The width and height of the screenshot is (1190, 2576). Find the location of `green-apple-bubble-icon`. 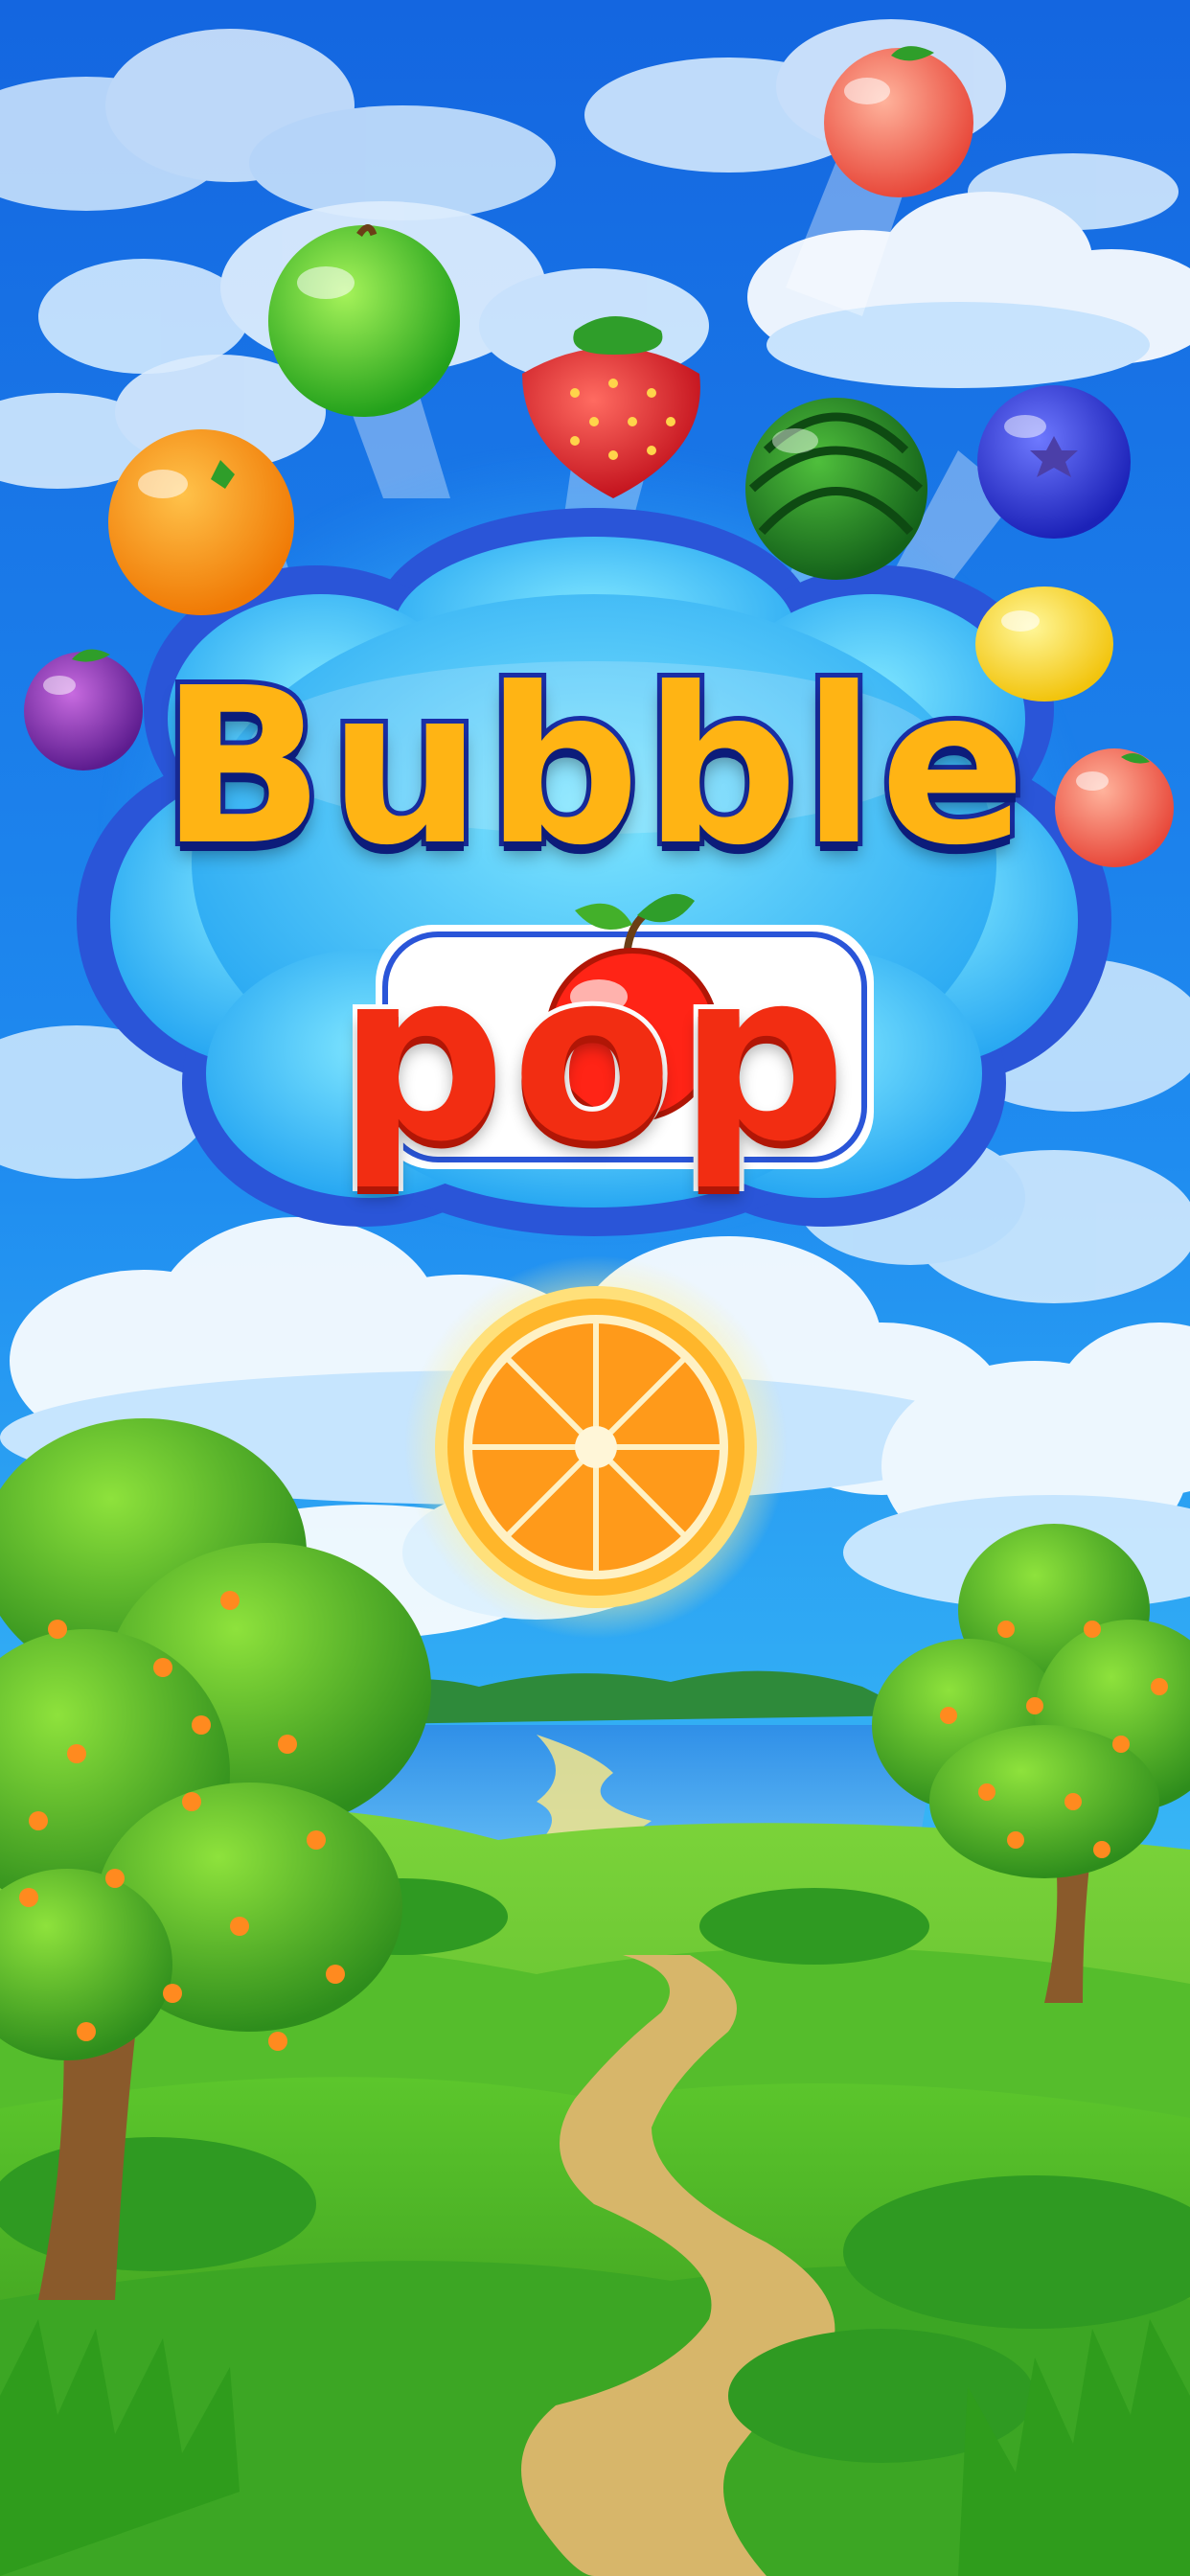

green-apple-bubble-icon is located at coordinates (364, 320).